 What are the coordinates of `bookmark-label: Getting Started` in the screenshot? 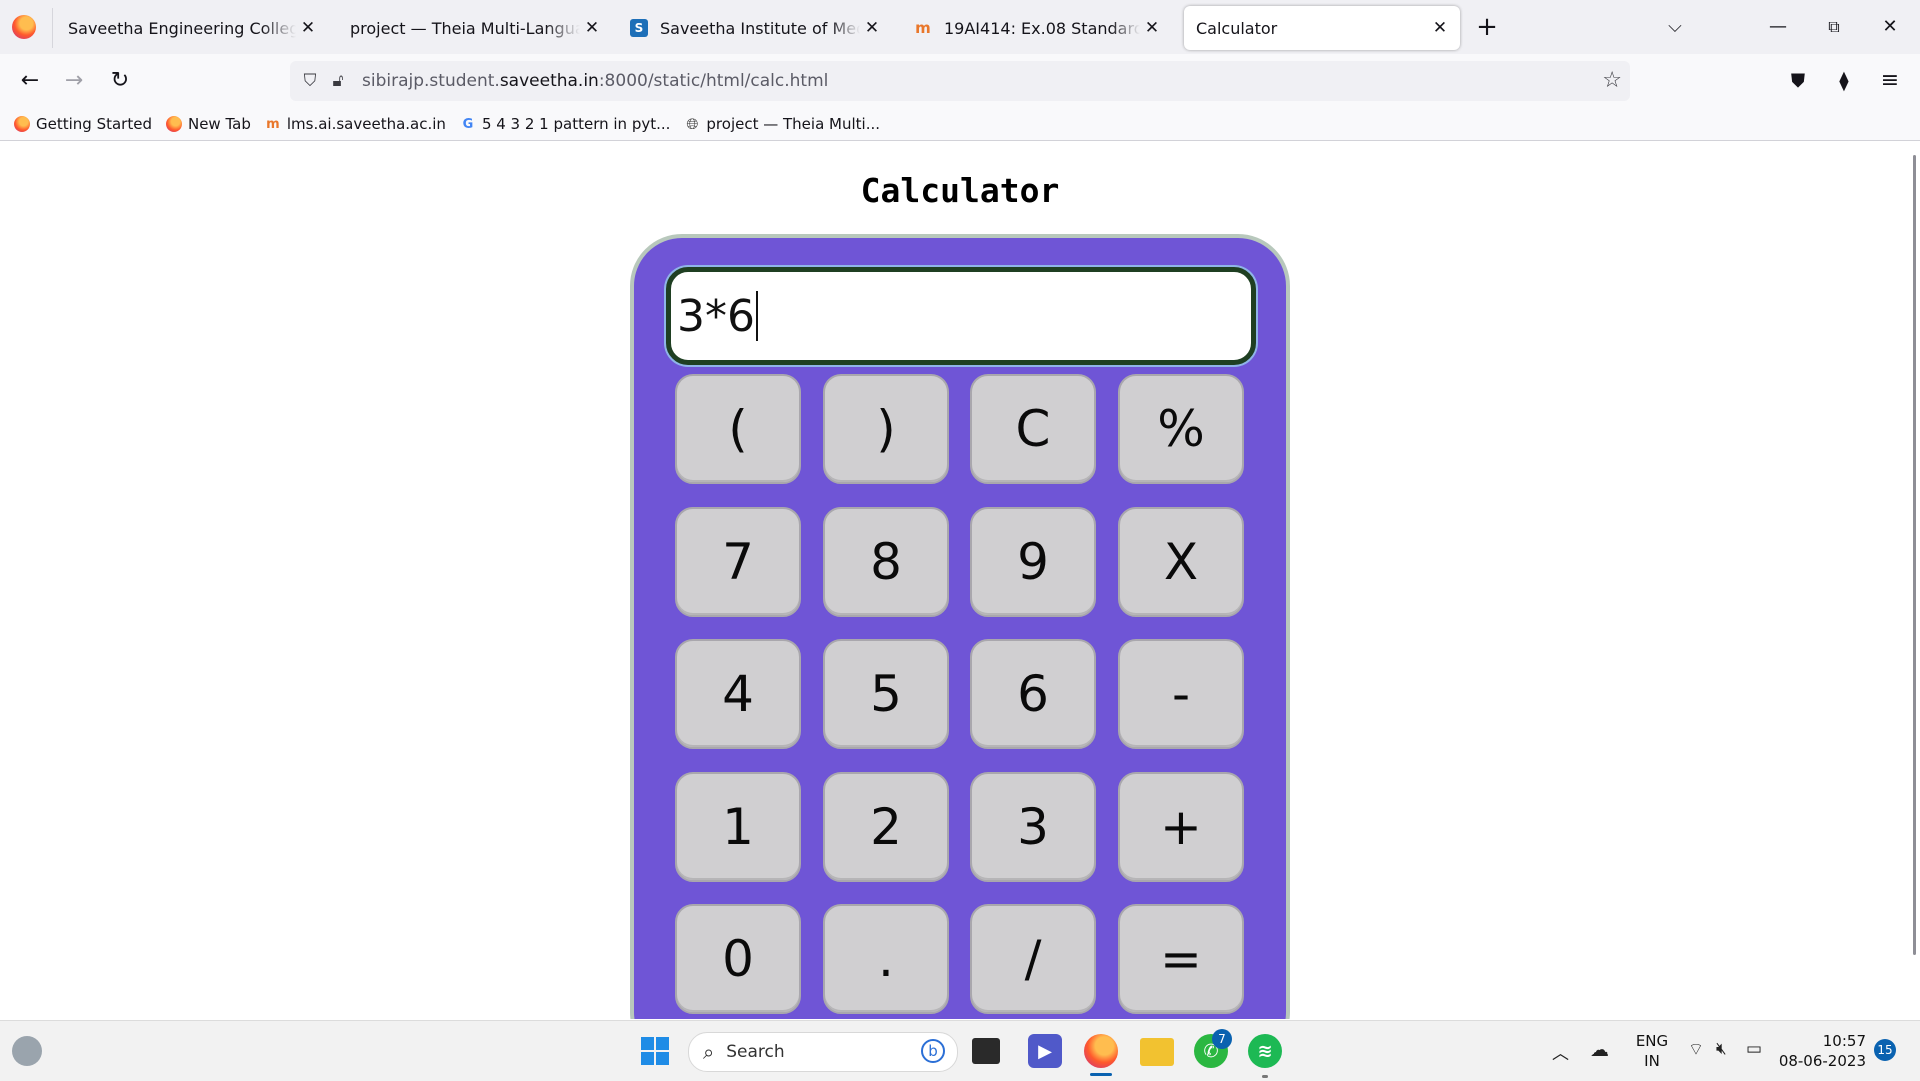 It's located at (94, 124).